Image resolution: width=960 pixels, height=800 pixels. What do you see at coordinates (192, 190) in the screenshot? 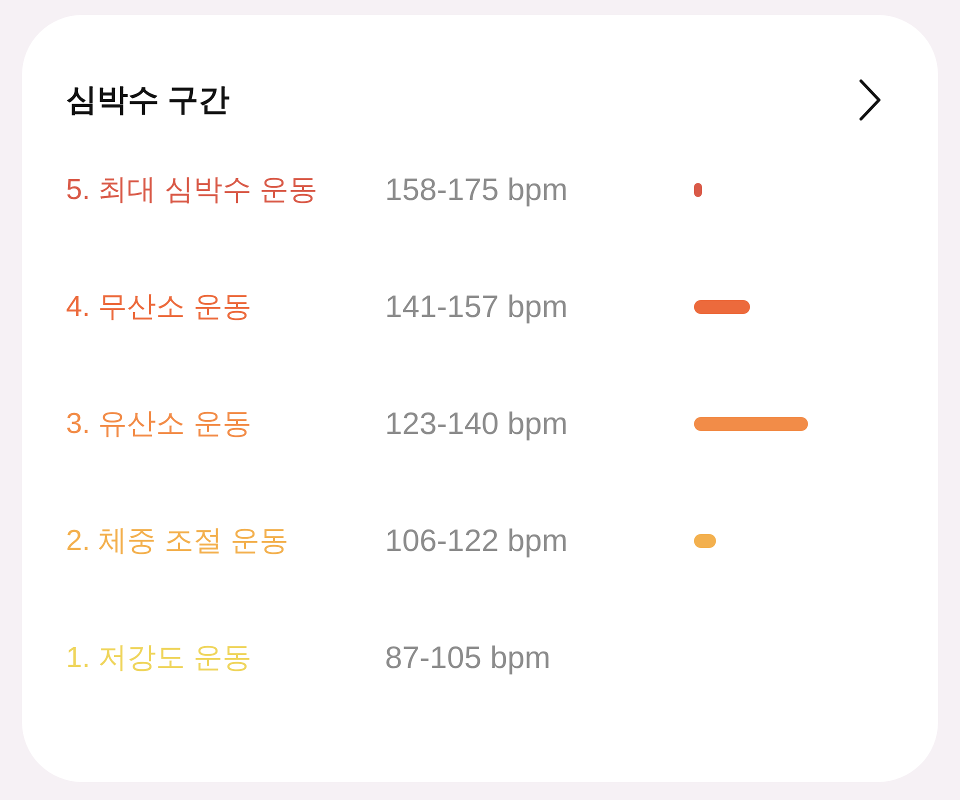
I see `zone-label: 5. 최대 심박수 운동` at bounding box center [192, 190].